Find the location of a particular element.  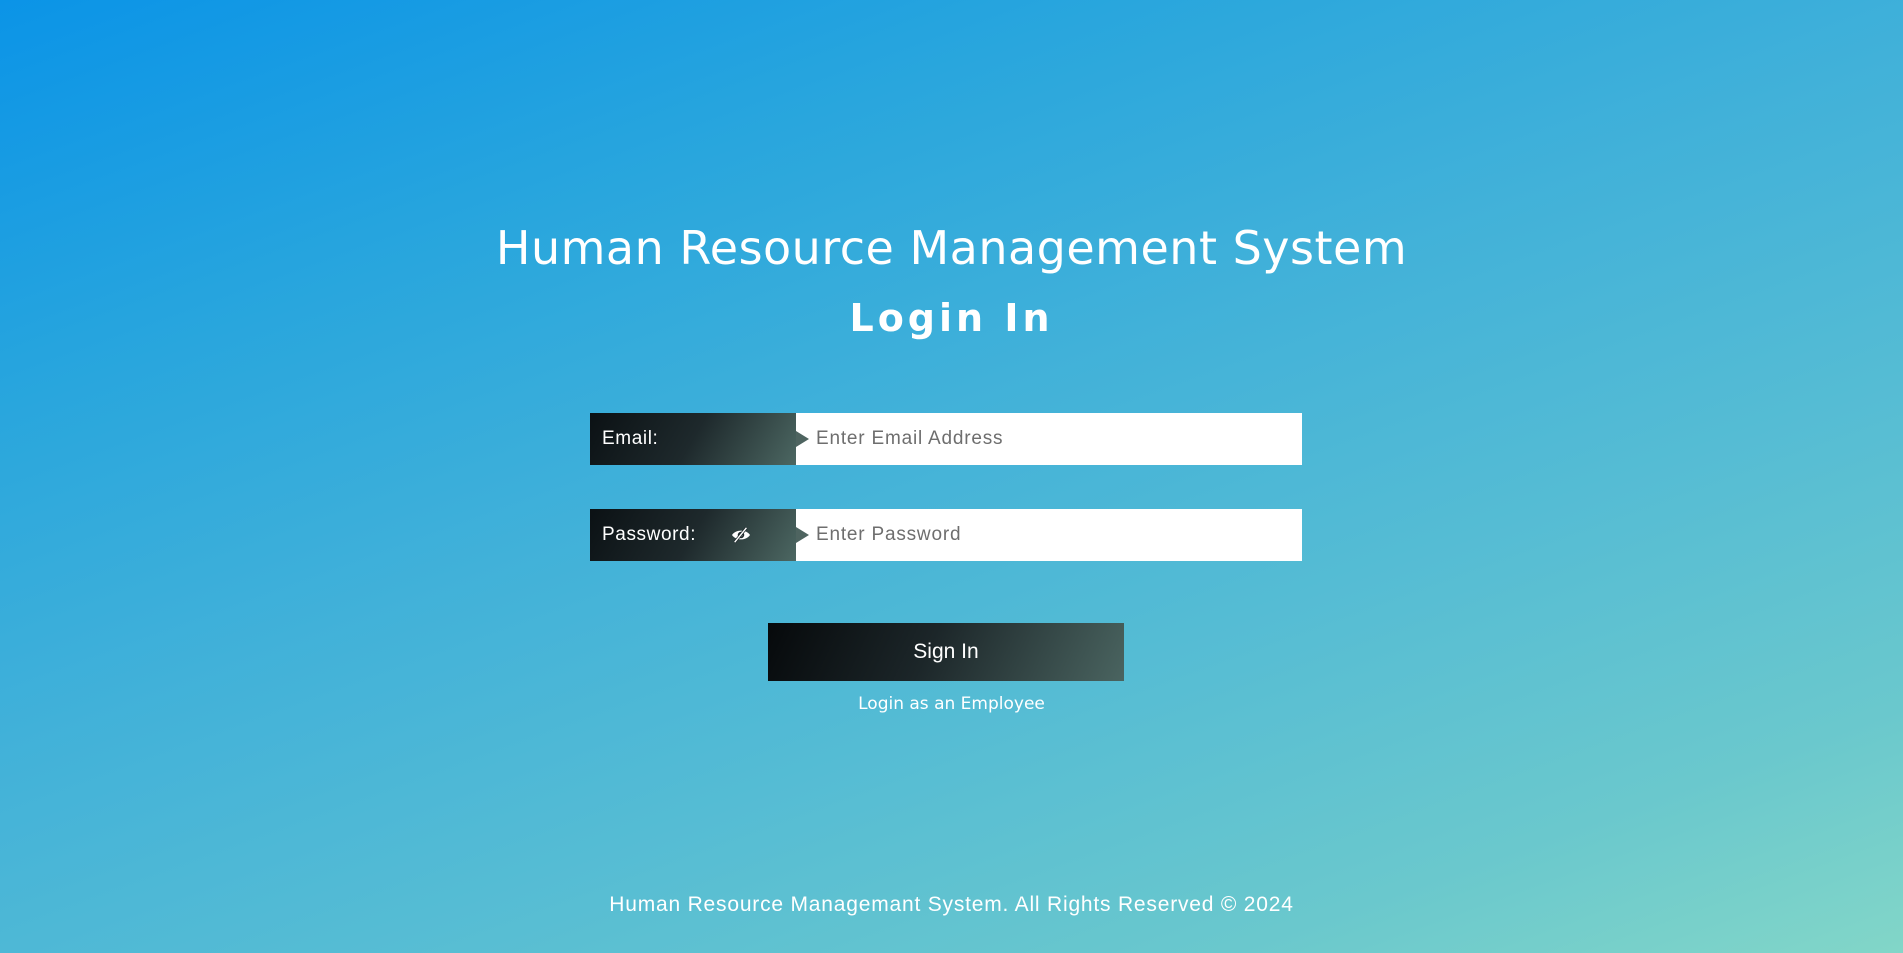

email-input-wrap is located at coordinates (1049, 439).